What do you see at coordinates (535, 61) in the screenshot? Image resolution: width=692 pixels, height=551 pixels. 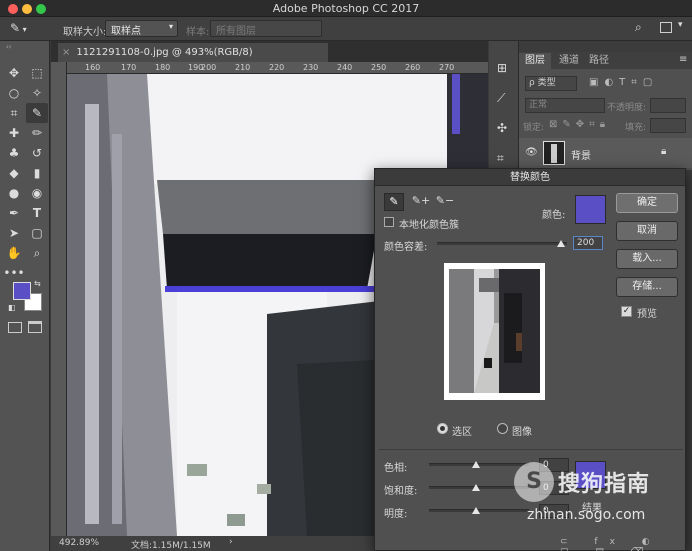 I see `tab-layers: 图层` at bounding box center [535, 61].